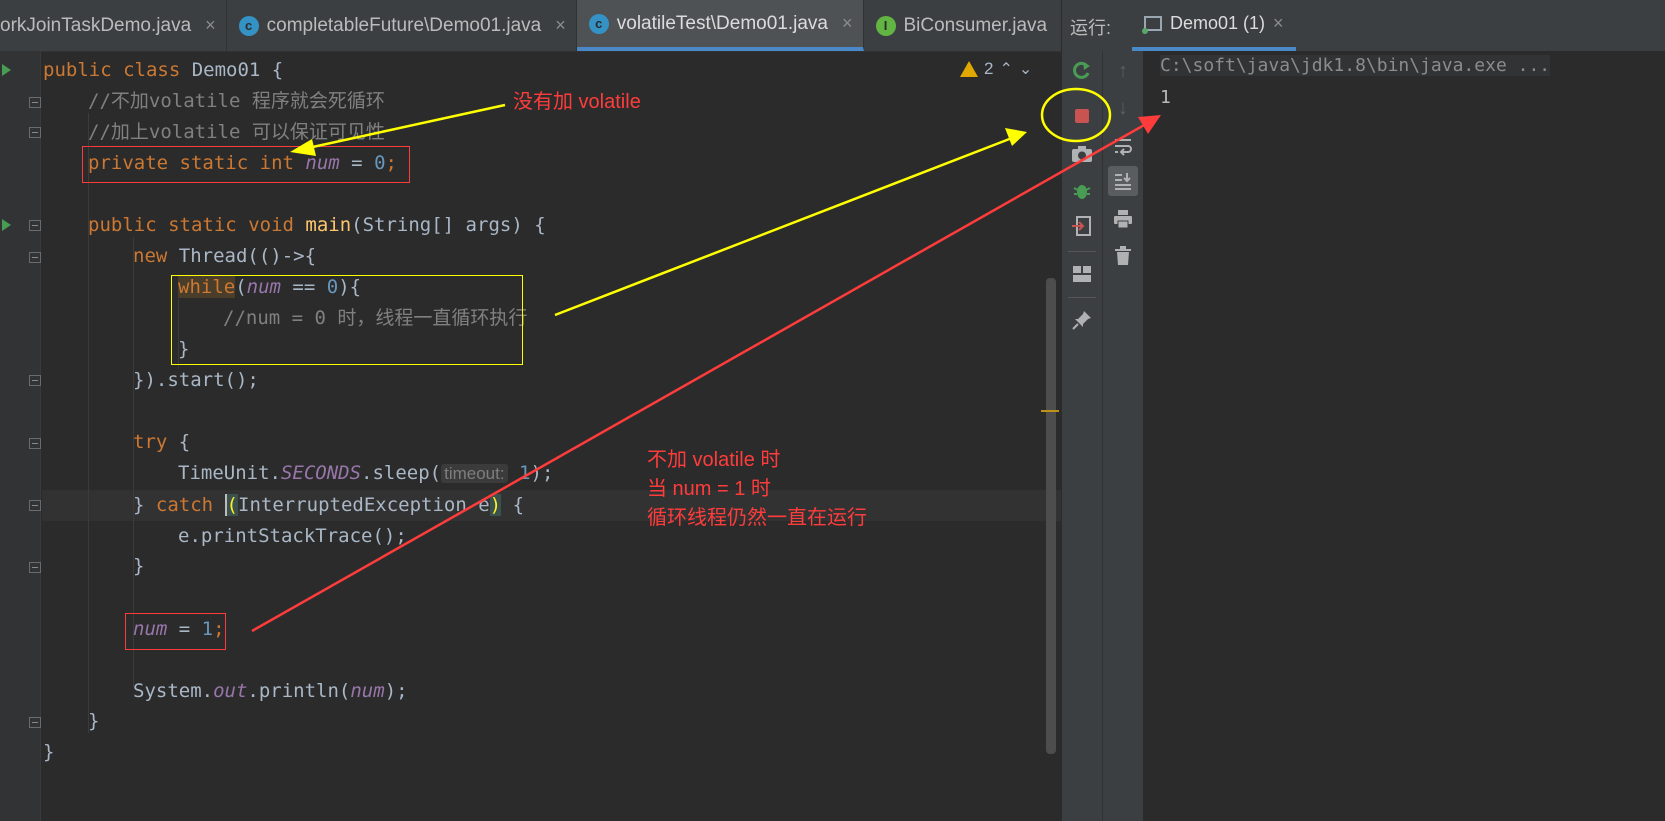 The height and width of the screenshot is (821, 1665). Describe the element at coordinates (1123, 219) in the screenshot. I see `print-icon` at that location.